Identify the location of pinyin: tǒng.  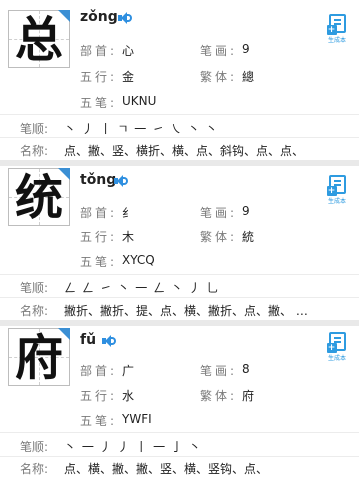
(98, 180).